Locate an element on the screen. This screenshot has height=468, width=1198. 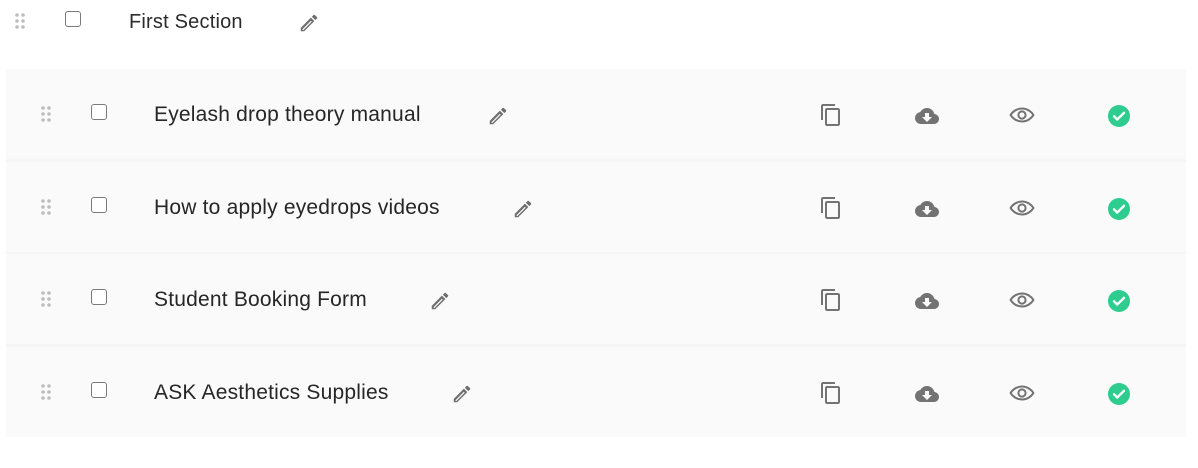
item-title: Student Booking Form is located at coordinates (260, 299).